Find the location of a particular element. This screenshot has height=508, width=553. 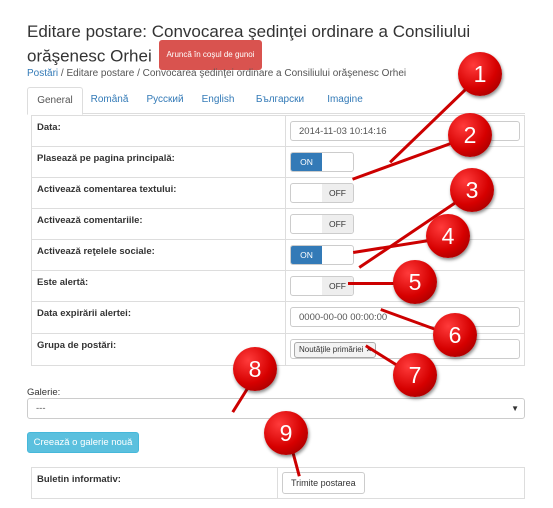

alert-expiry-label: Data expirării alertei: is located at coordinates (158, 317).